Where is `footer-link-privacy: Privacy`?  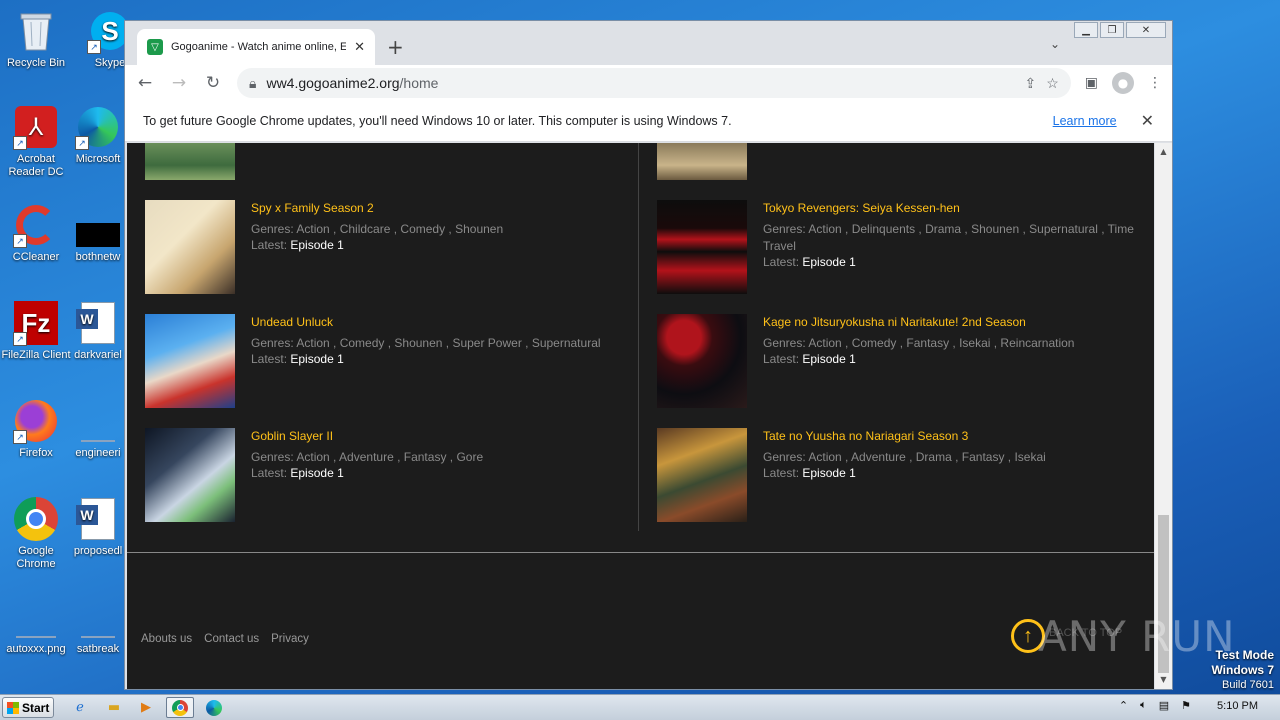 footer-link-privacy: Privacy is located at coordinates (290, 639).